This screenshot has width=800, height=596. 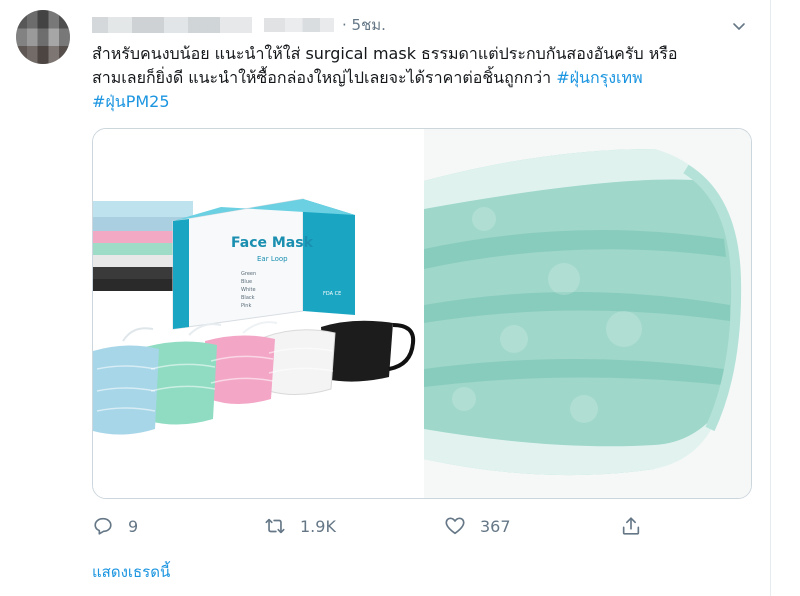 What do you see at coordinates (115, 526) in the screenshot?
I see `reply-button: 9` at bounding box center [115, 526].